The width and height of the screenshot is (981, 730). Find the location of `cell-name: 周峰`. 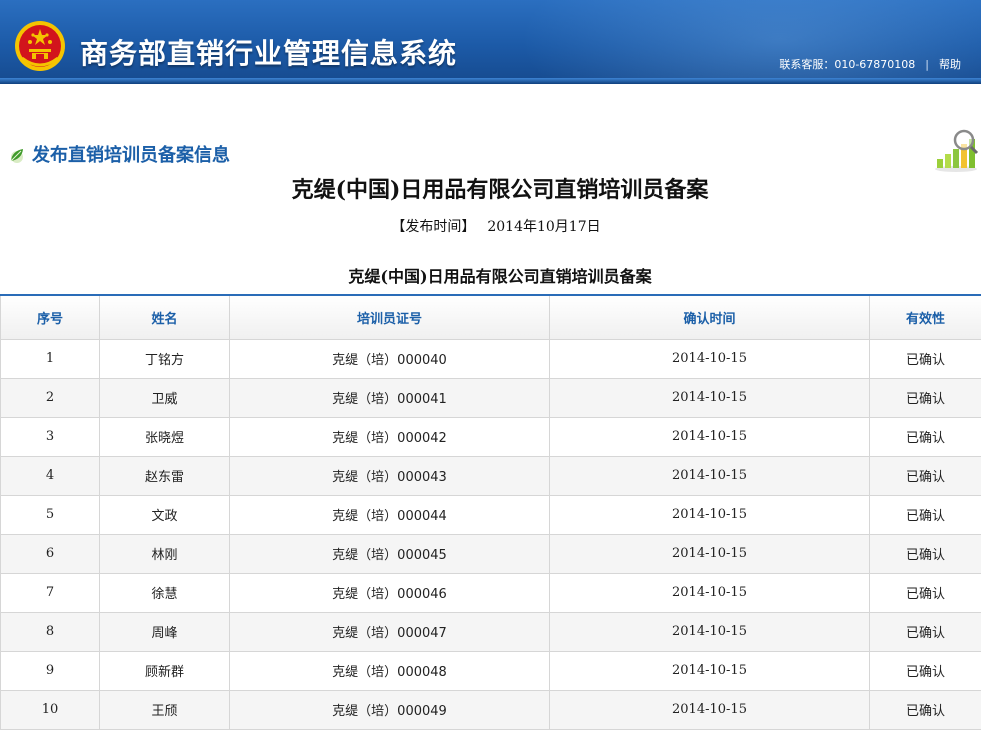

cell-name: 周峰 is located at coordinates (165, 631).